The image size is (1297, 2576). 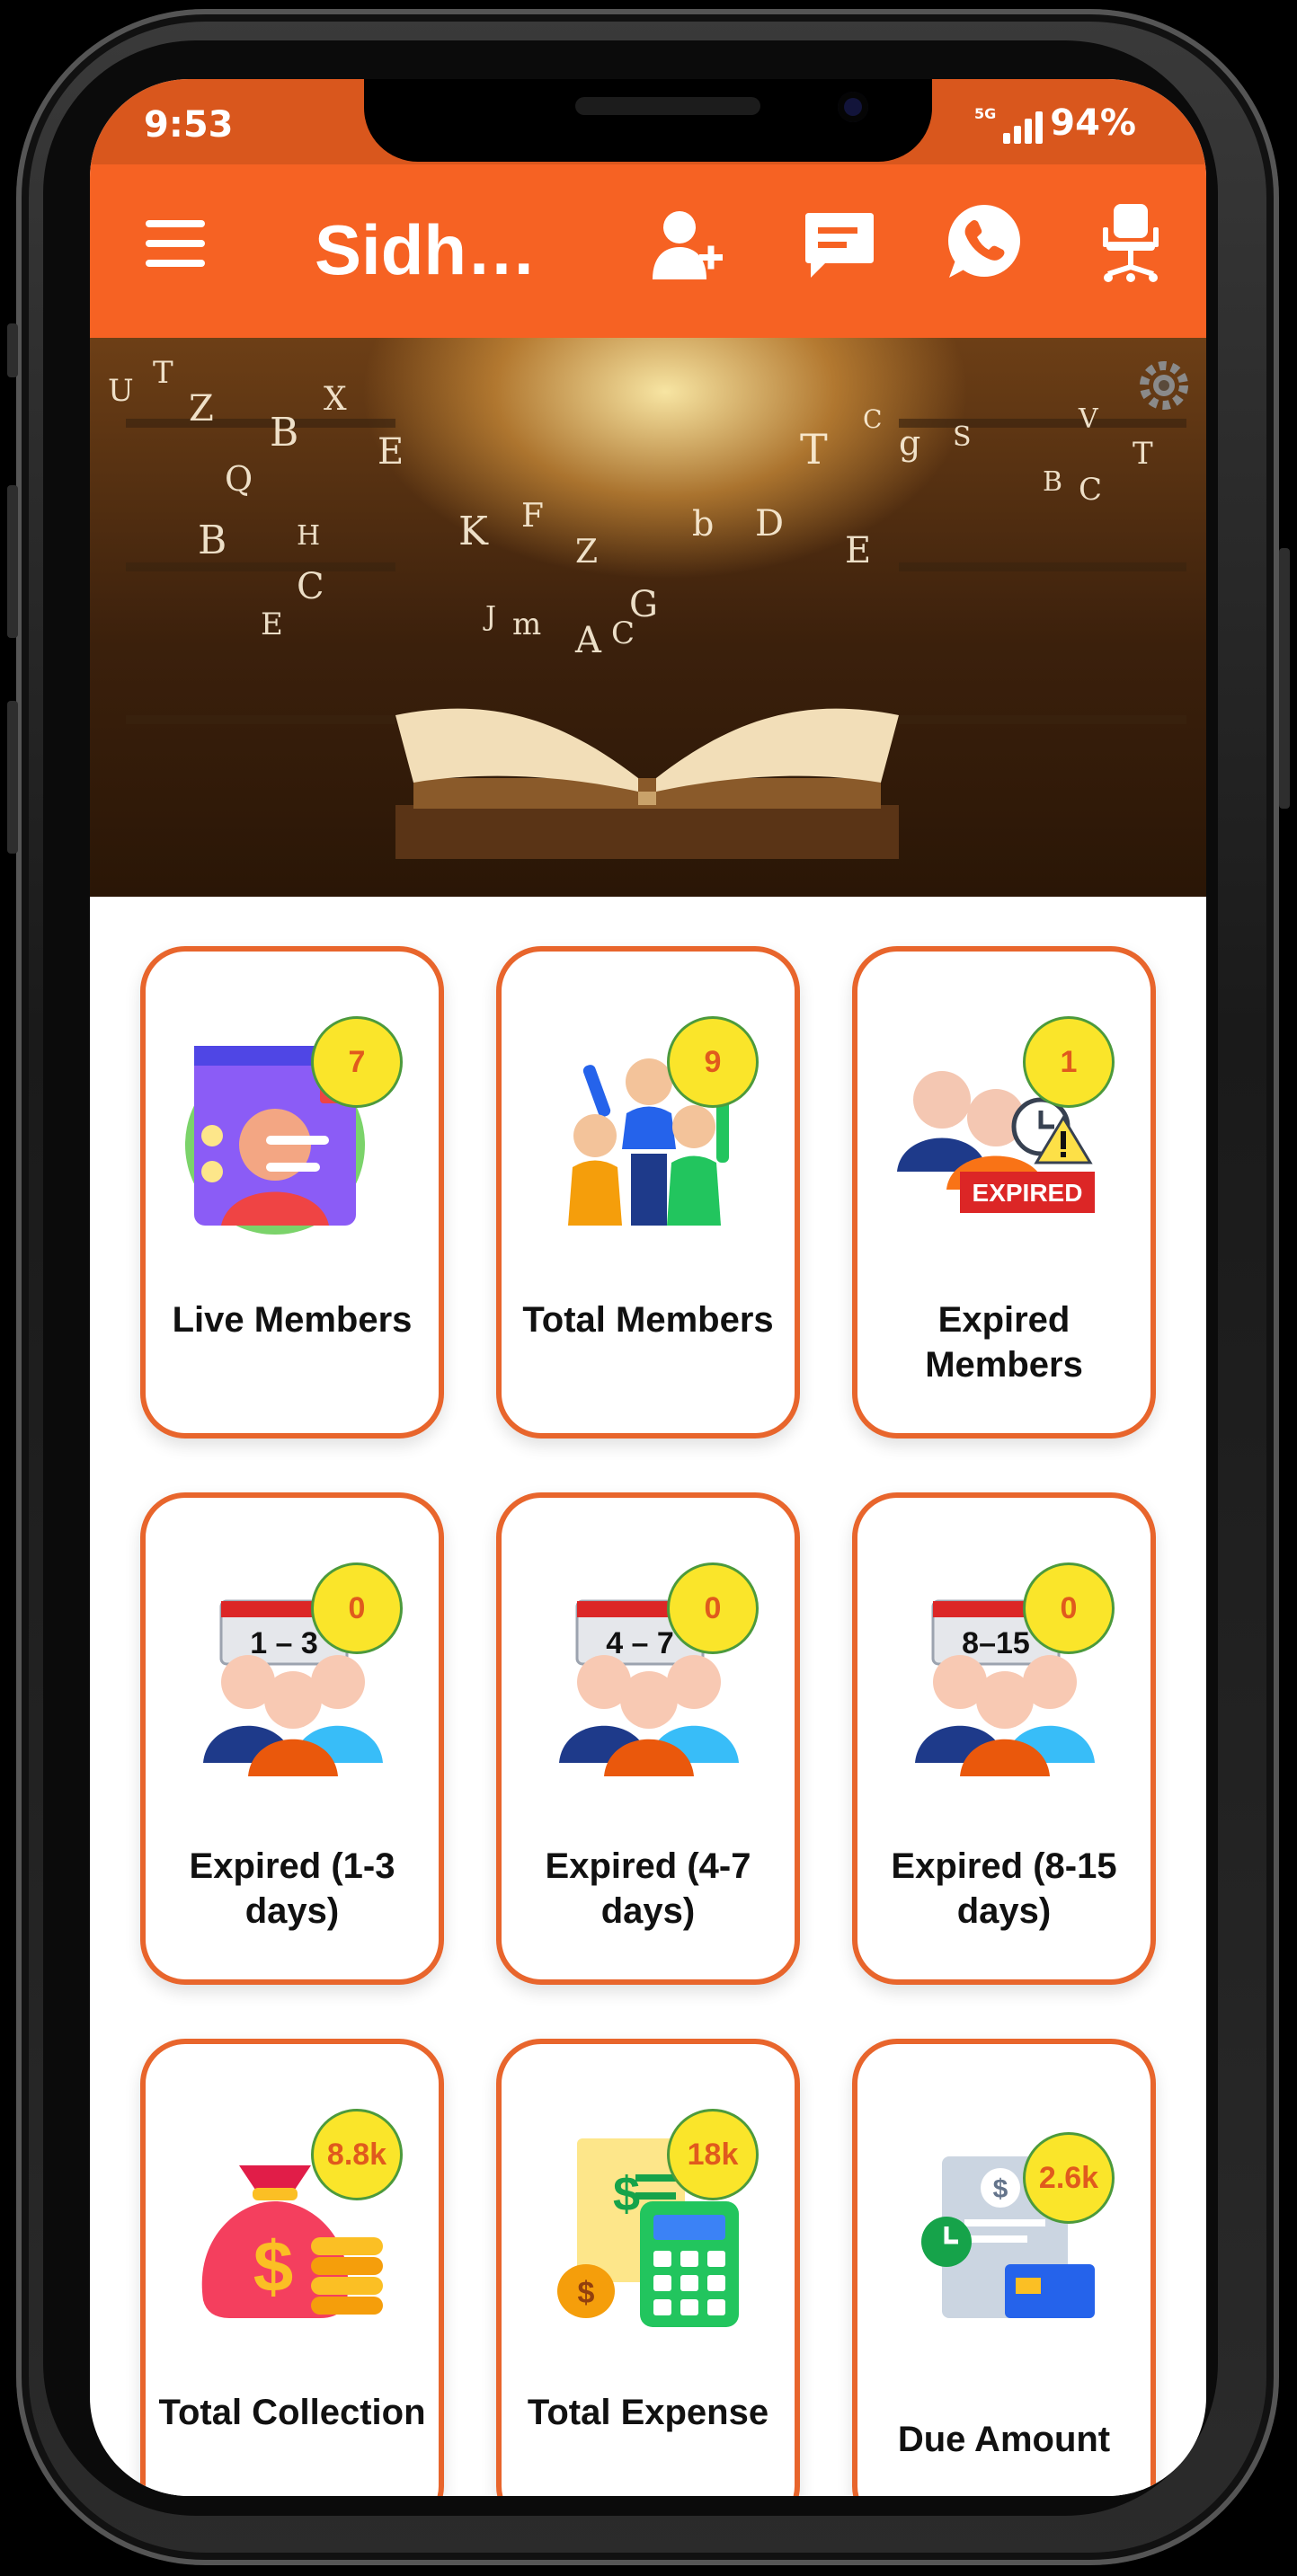 What do you see at coordinates (909, 443) in the screenshot?
I see `svg-text: g` at bounding box center [909, 443].